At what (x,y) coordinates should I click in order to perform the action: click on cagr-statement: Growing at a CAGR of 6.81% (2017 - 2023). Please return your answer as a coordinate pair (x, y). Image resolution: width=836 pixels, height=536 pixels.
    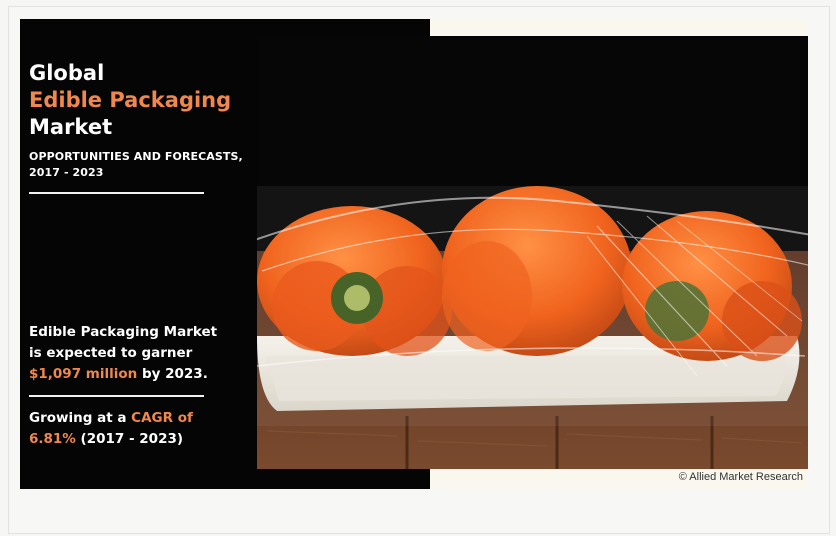
    Looking at the image, I should click on (141, 429).